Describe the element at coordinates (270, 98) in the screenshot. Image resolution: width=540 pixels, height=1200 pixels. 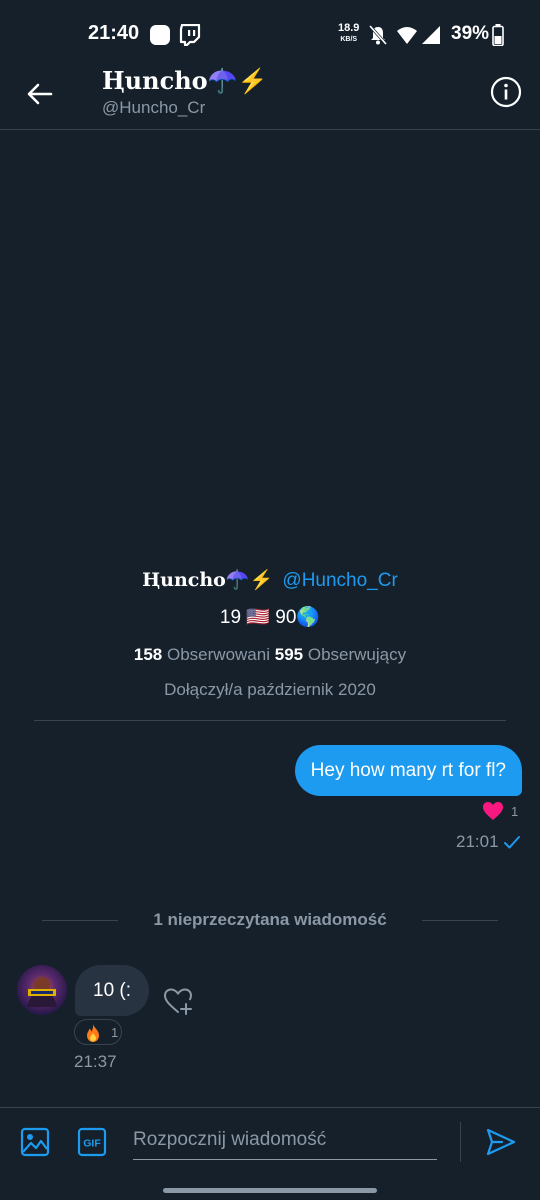
I see `conversation-header: Ⱨuncho☂️⚡ @Huncho_Cr` at that location.